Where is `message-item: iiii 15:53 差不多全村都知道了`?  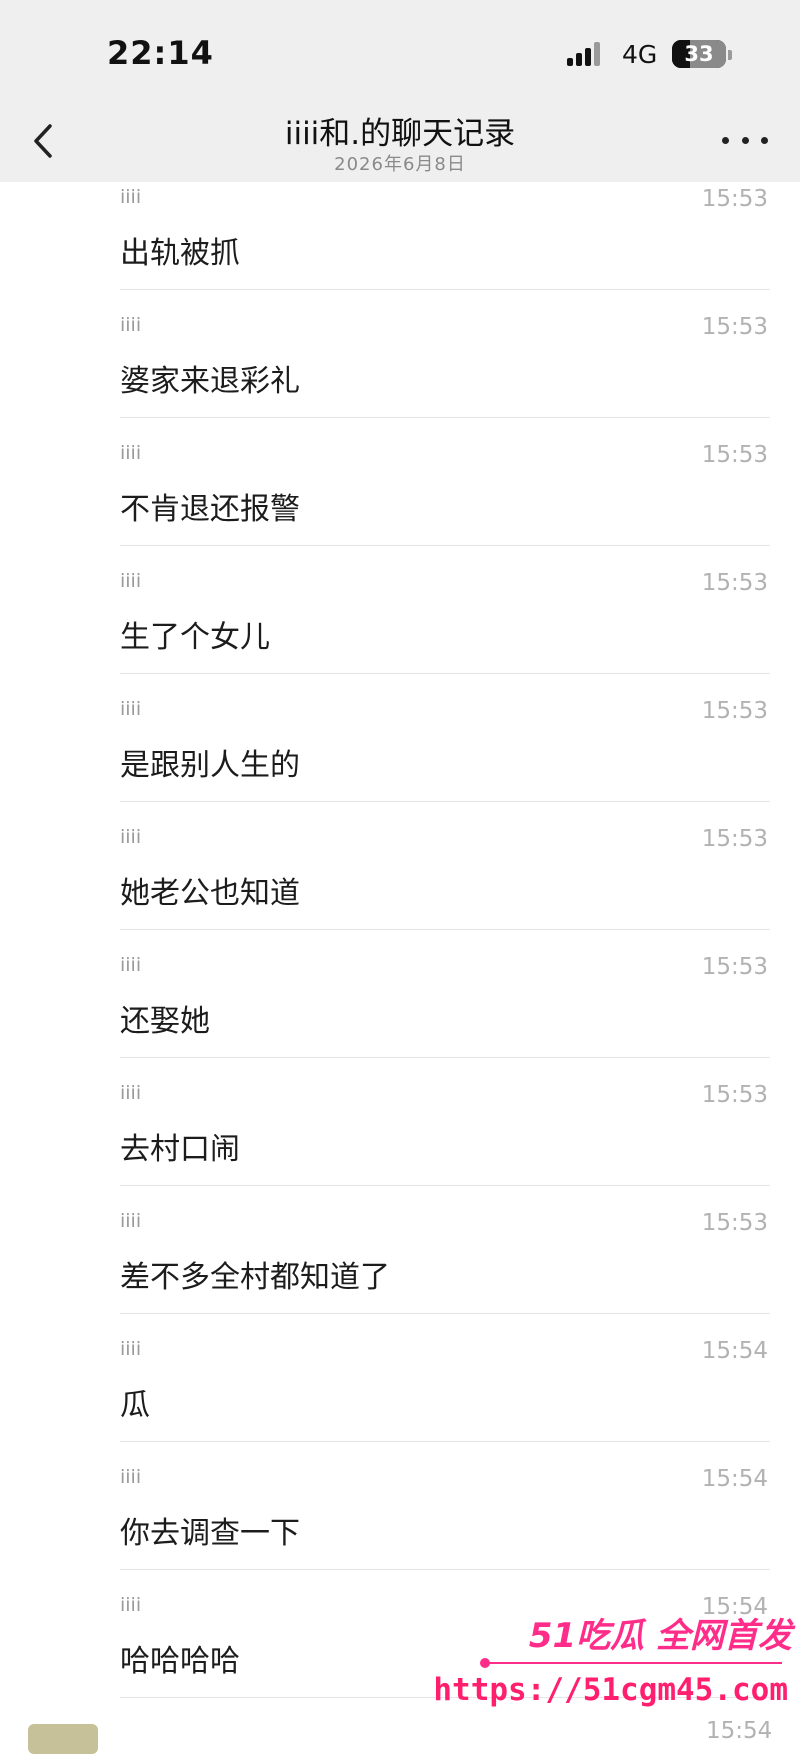
message-item: iiii 15:53 差不多全村都知道了 is located at coordinates (445, 1274).